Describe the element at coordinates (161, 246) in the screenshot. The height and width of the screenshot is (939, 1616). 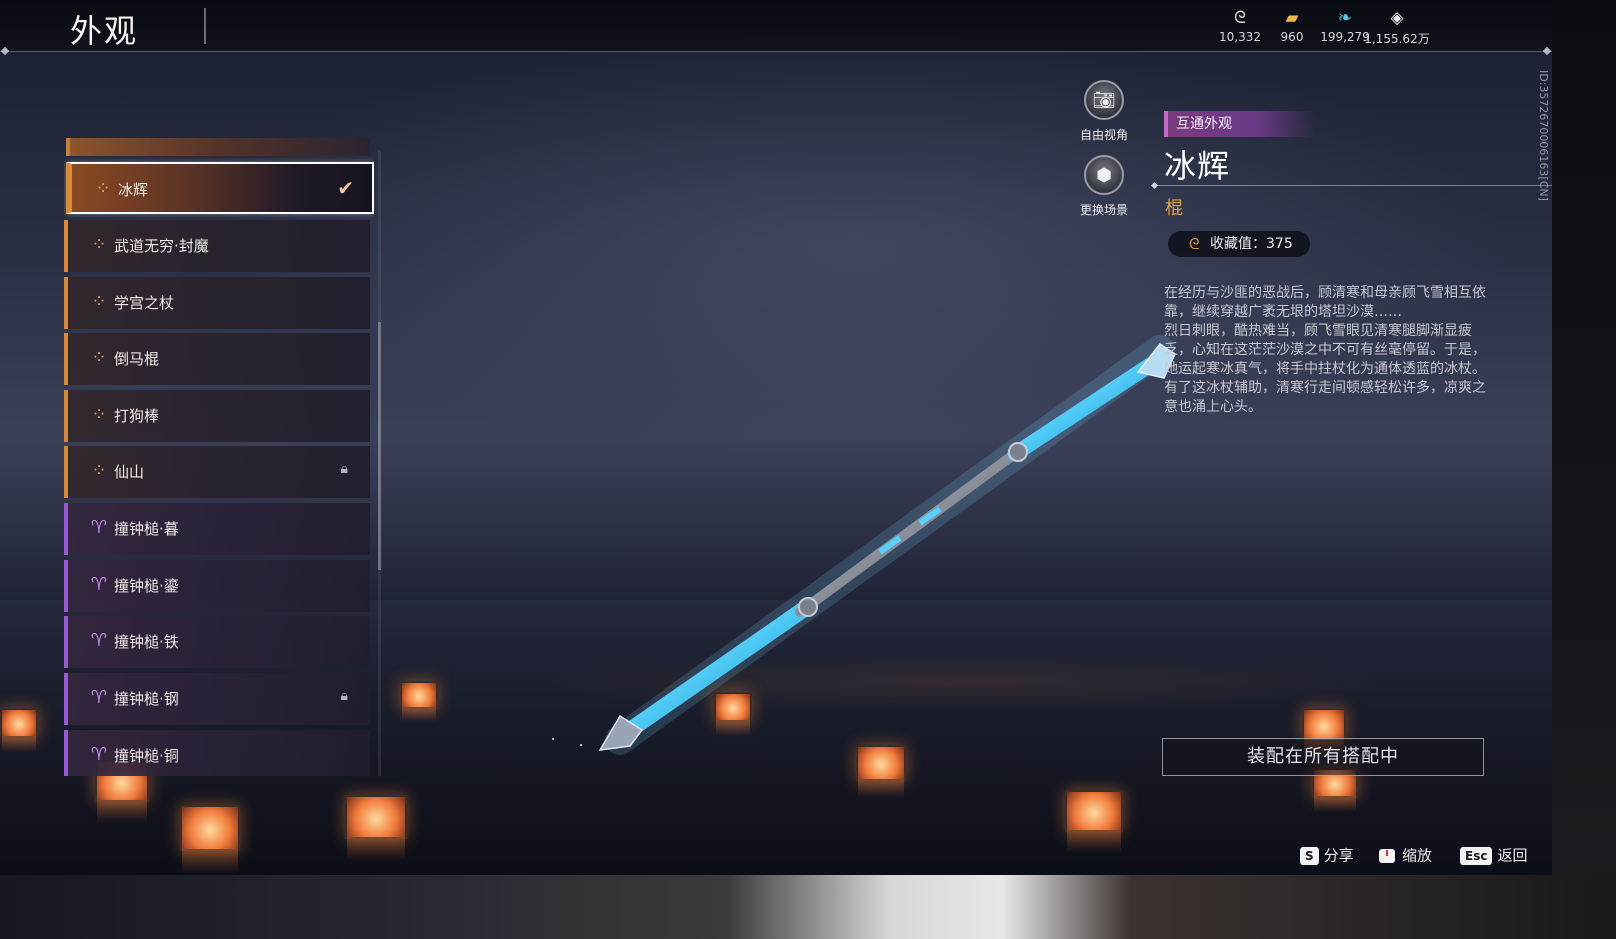
I see `list-item-label: 武道无穷·封魔` at that location.